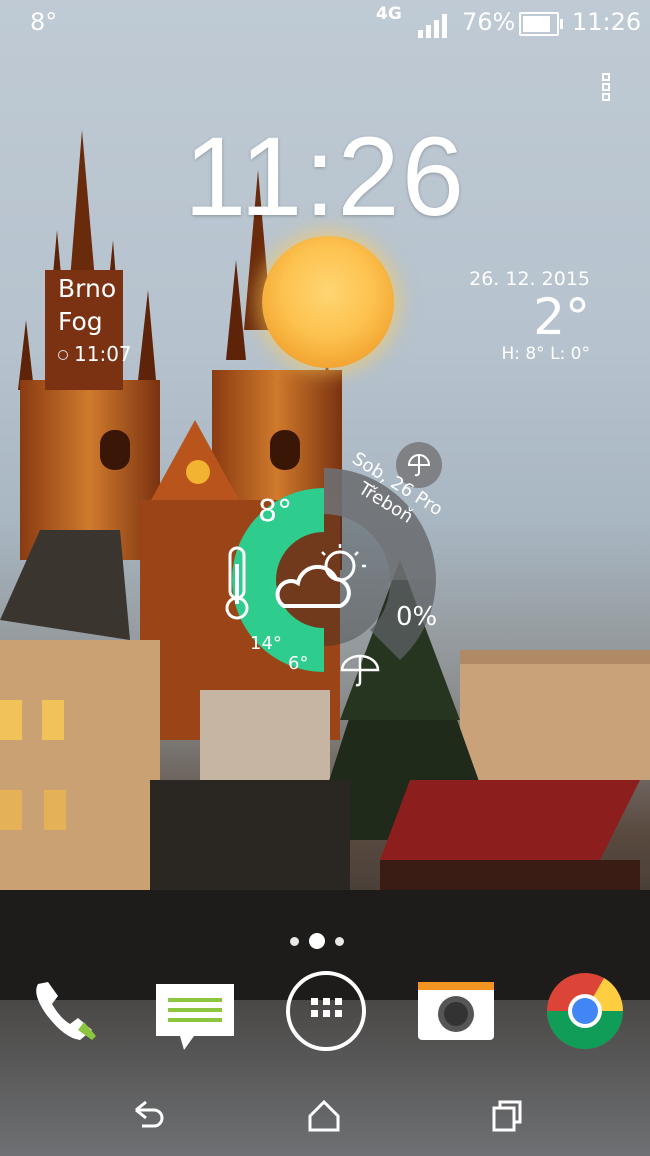 Image resolution: width=650 pixels, height=1156 pixels. I want to click on back-icon, so click(149, 1114).